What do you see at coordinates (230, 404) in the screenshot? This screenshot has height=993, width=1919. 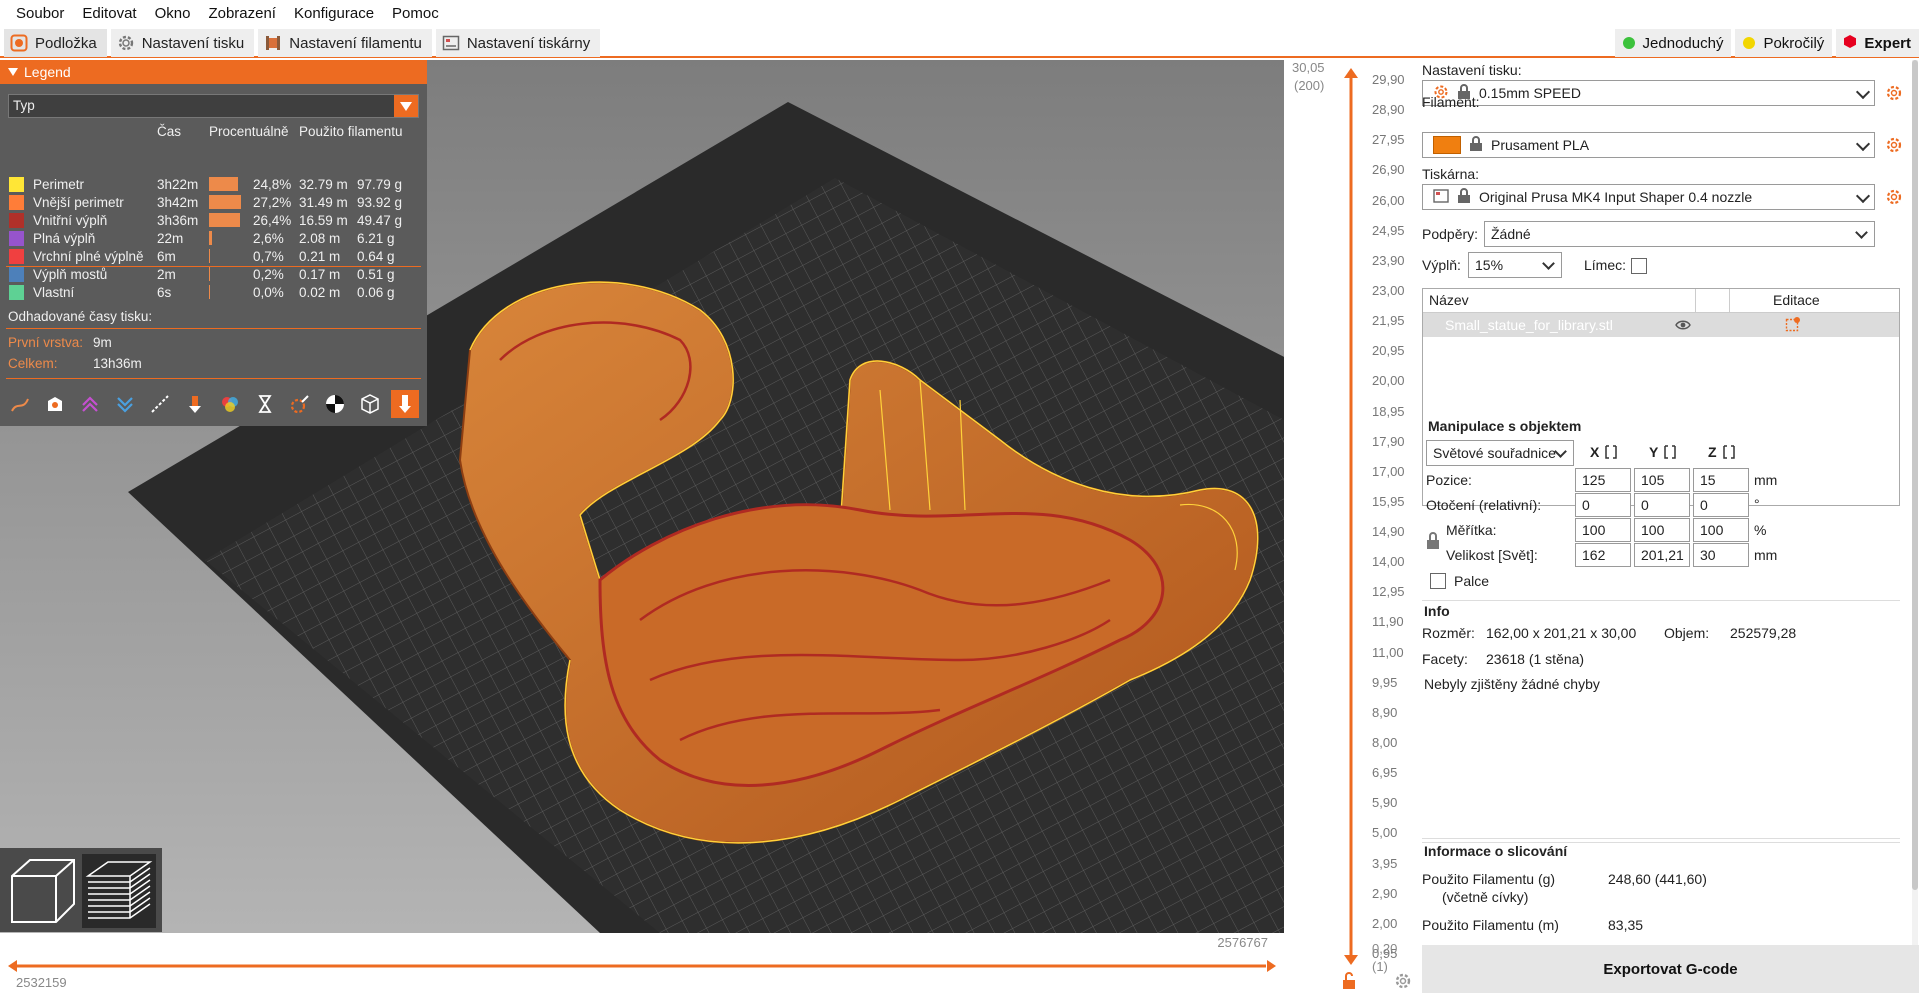 I see `color-changes-icon` at bounding box center [230, 404].